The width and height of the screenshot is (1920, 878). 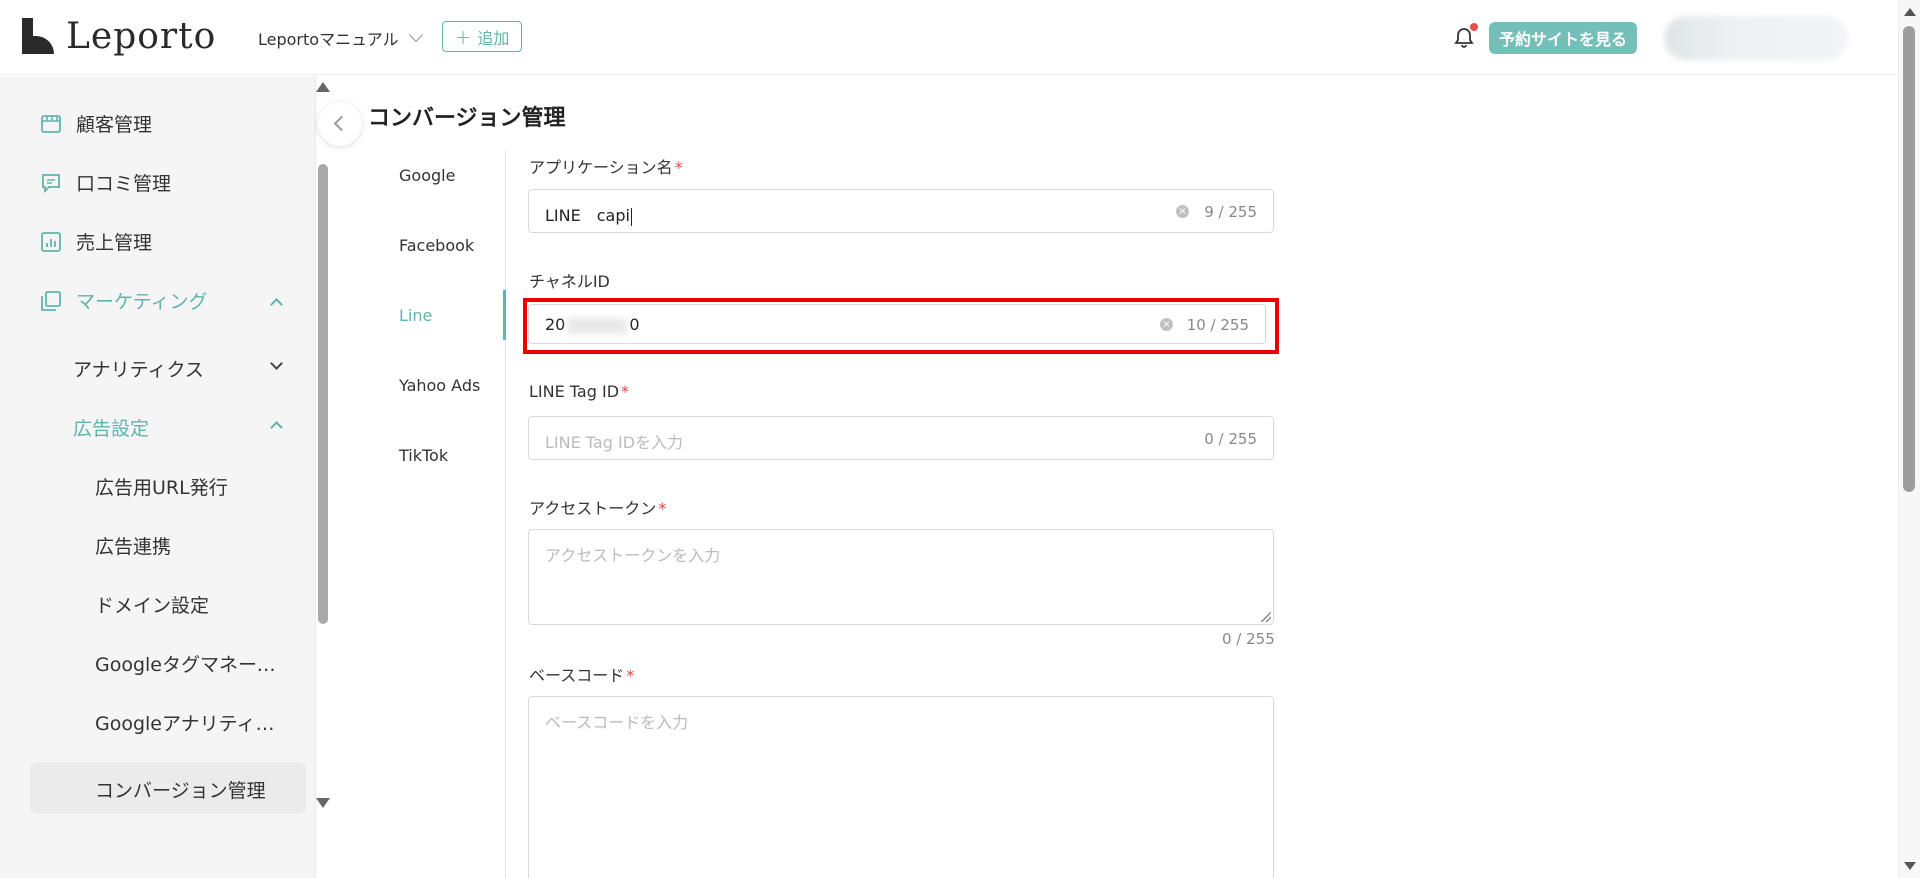 I want to click on sidebar-item-ad-url: 広告用URL発行, so click(x=190, y=486).